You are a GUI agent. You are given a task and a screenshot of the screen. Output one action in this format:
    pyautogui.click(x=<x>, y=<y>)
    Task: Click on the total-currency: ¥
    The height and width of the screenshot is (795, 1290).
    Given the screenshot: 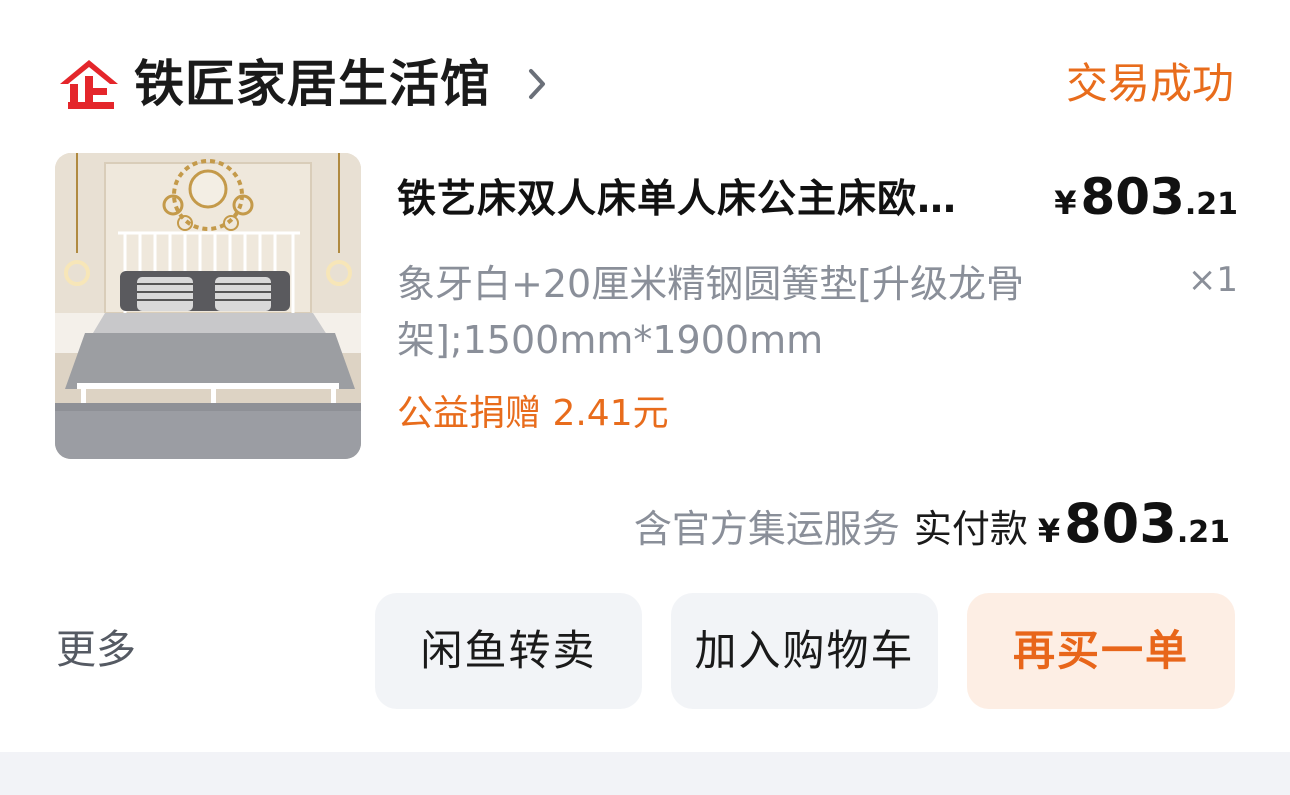 What is the action you would take?
    pyautogui.click(x=1049, y=531)
    